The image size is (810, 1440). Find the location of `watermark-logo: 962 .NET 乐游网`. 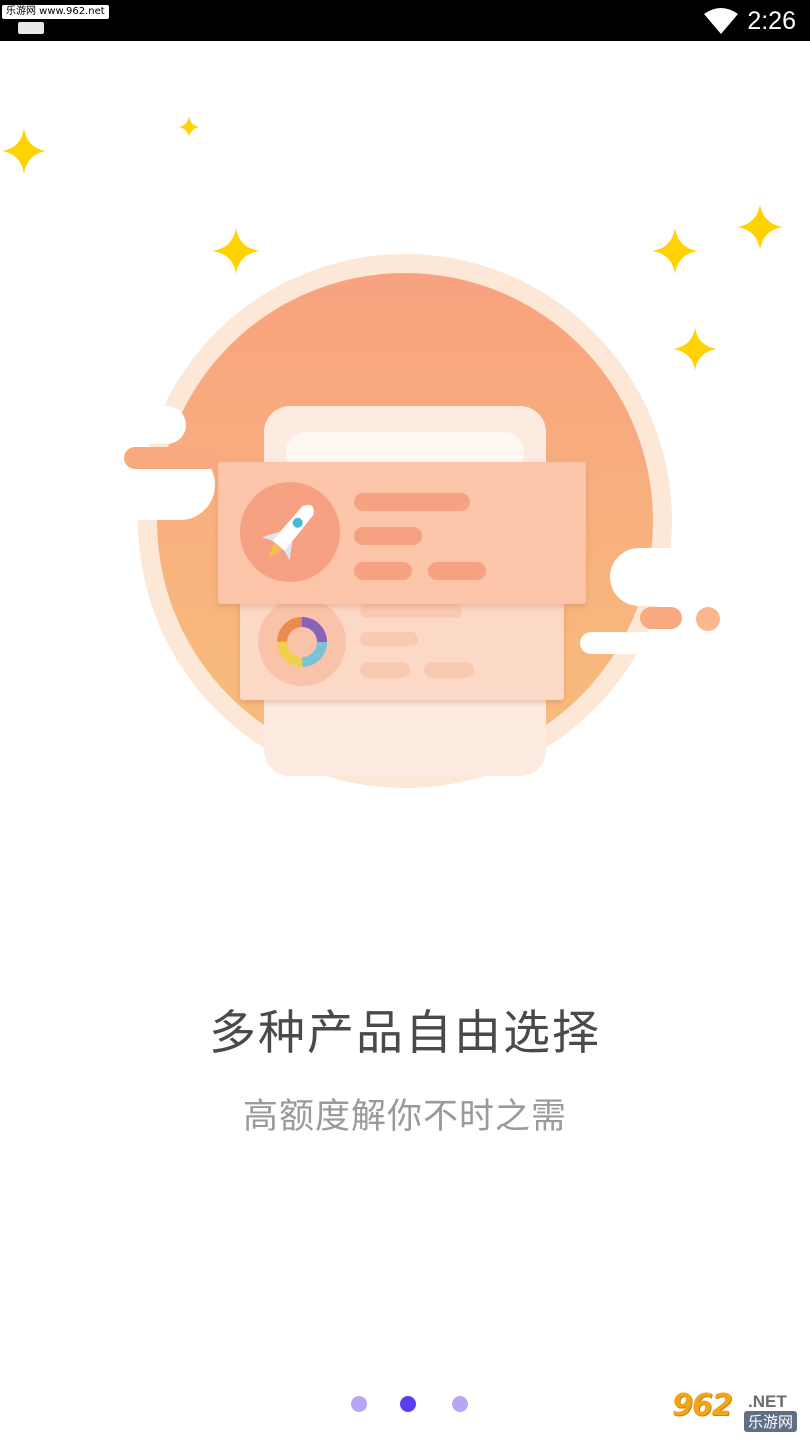

watermark-logo: 962 .NET 乐游网 is located at coordinates (736, 1411).